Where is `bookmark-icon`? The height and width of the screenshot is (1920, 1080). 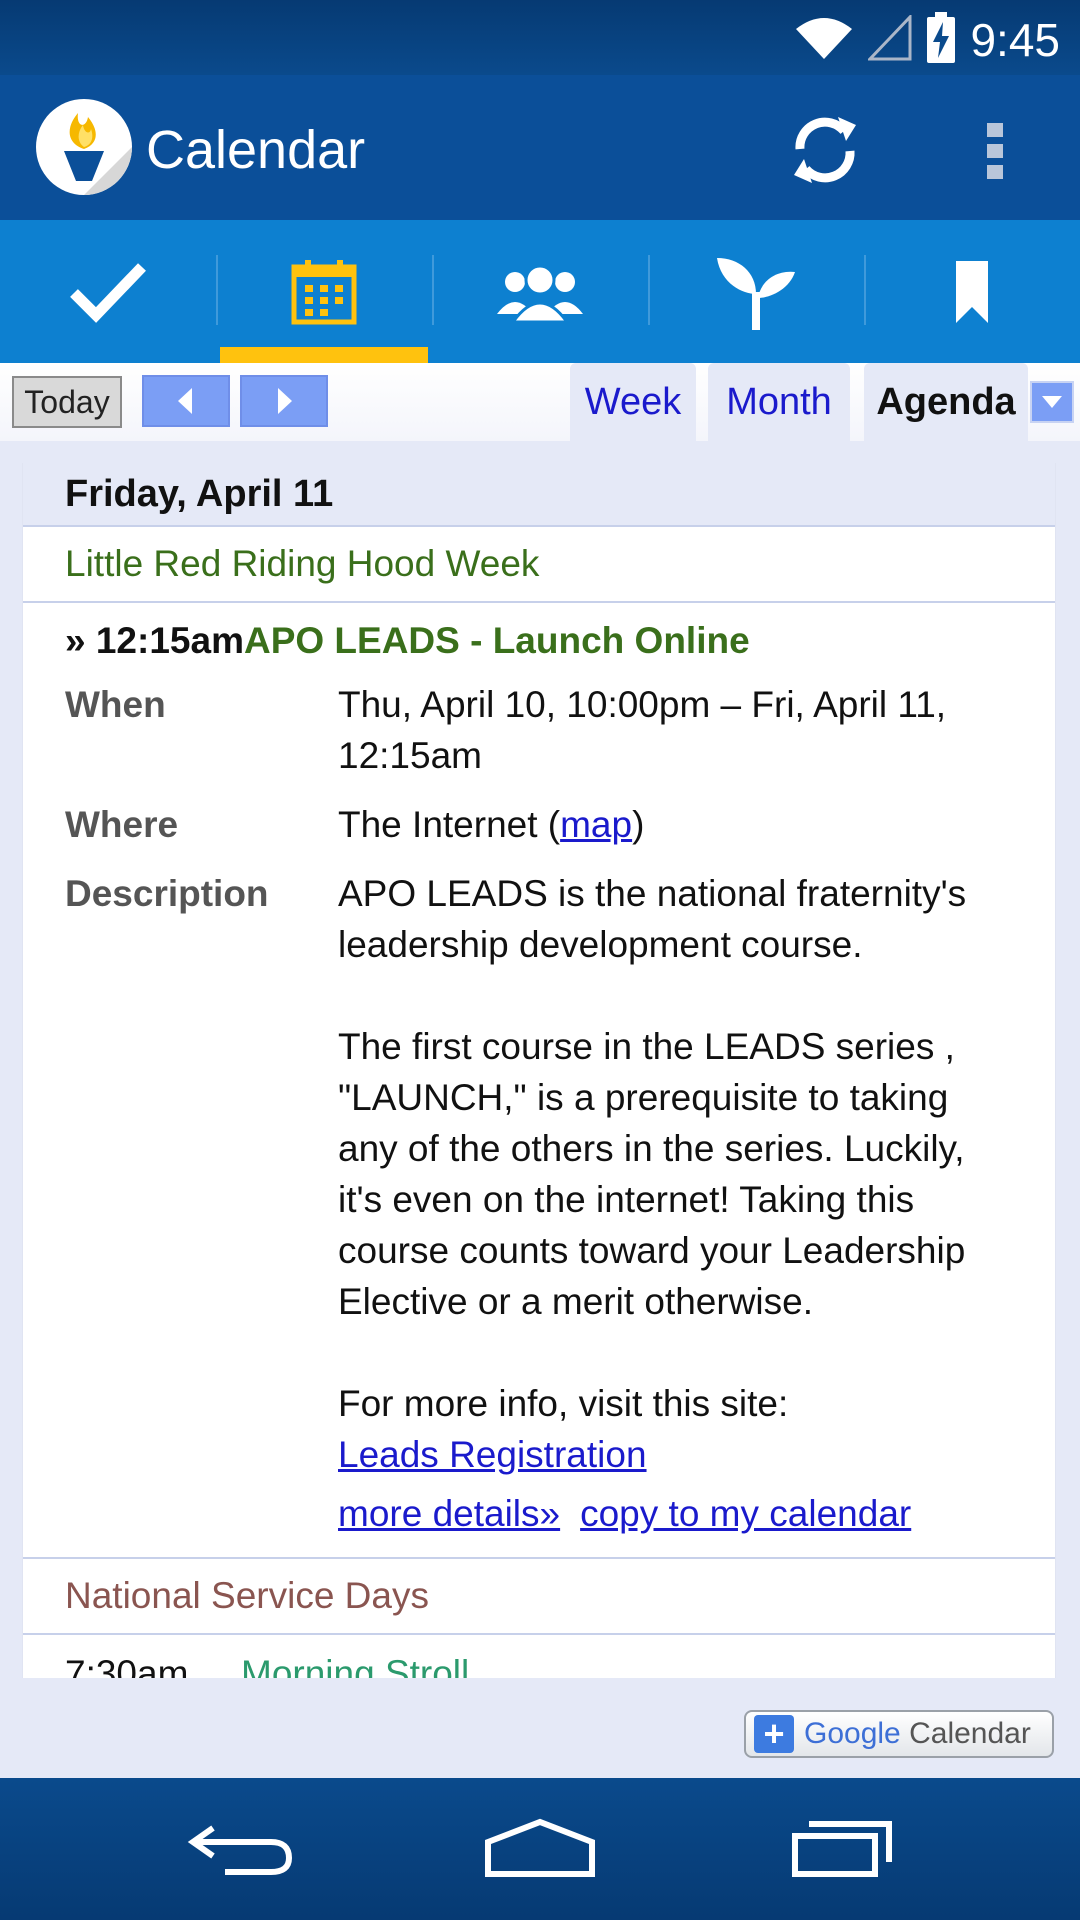
bookmark-icon is located at coordinates (972, 291).